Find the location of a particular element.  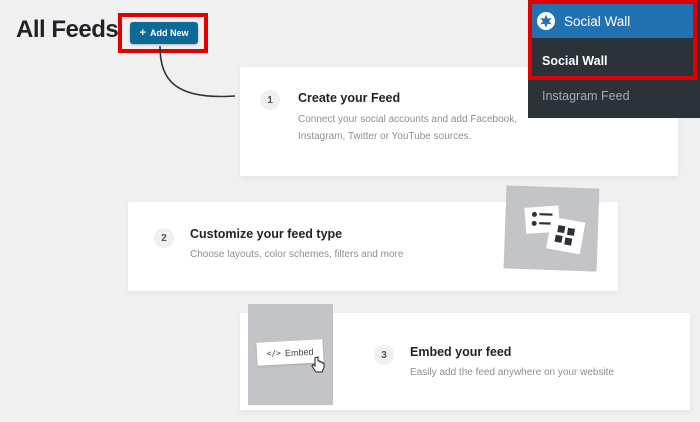

step-title: Customize your feed type is located at coordinates (266, 234).